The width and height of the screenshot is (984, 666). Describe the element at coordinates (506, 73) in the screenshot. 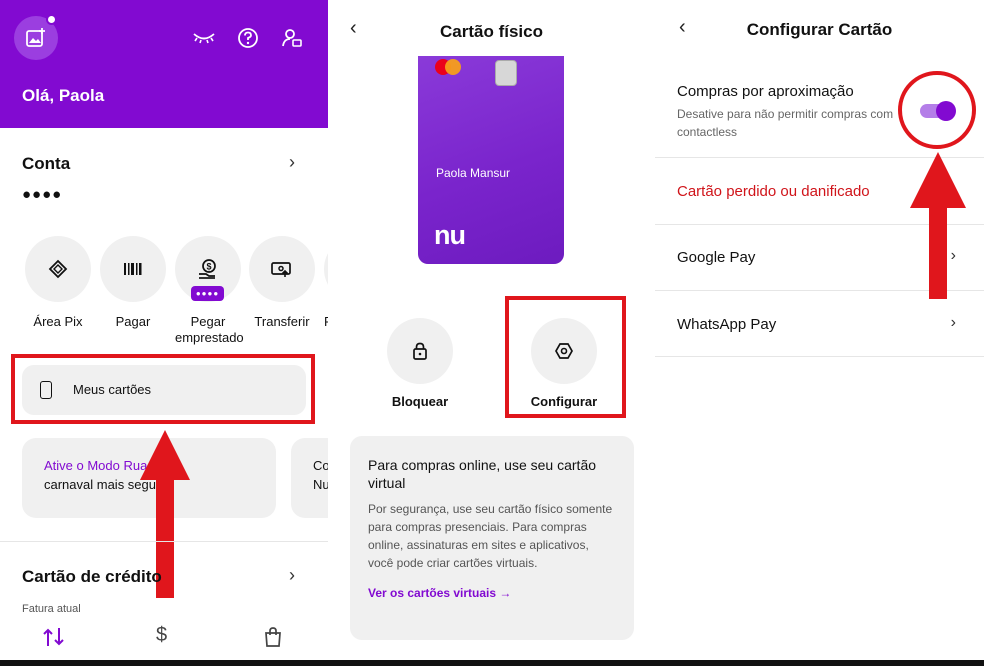

I see `card-chip` at that location.